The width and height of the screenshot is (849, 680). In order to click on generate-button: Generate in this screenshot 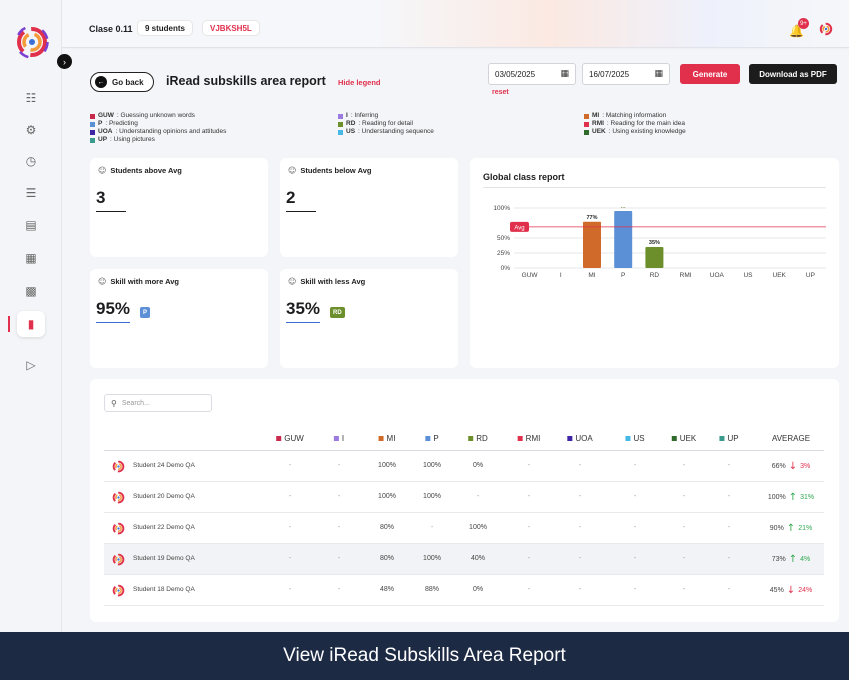, I will do `click(710, 74)`.